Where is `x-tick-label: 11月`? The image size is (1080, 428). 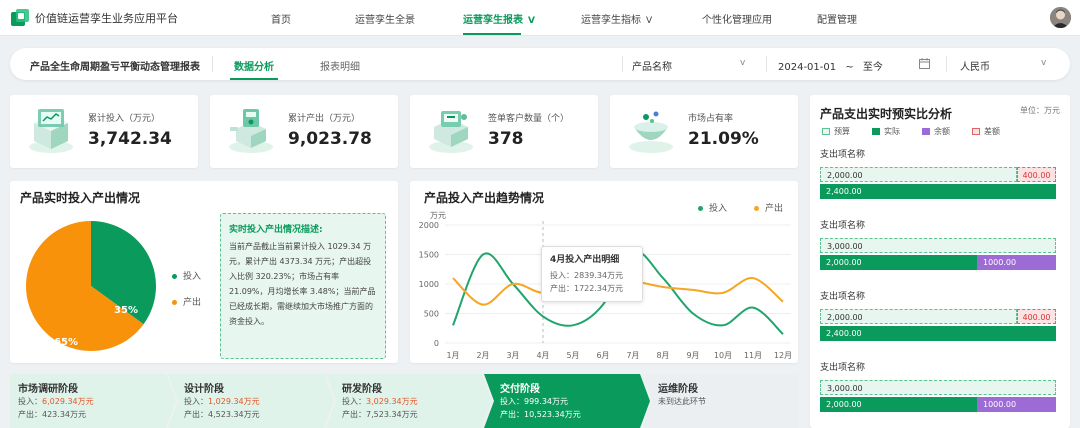 x-tick-label: 11月 is located at coordinates (753, 355).